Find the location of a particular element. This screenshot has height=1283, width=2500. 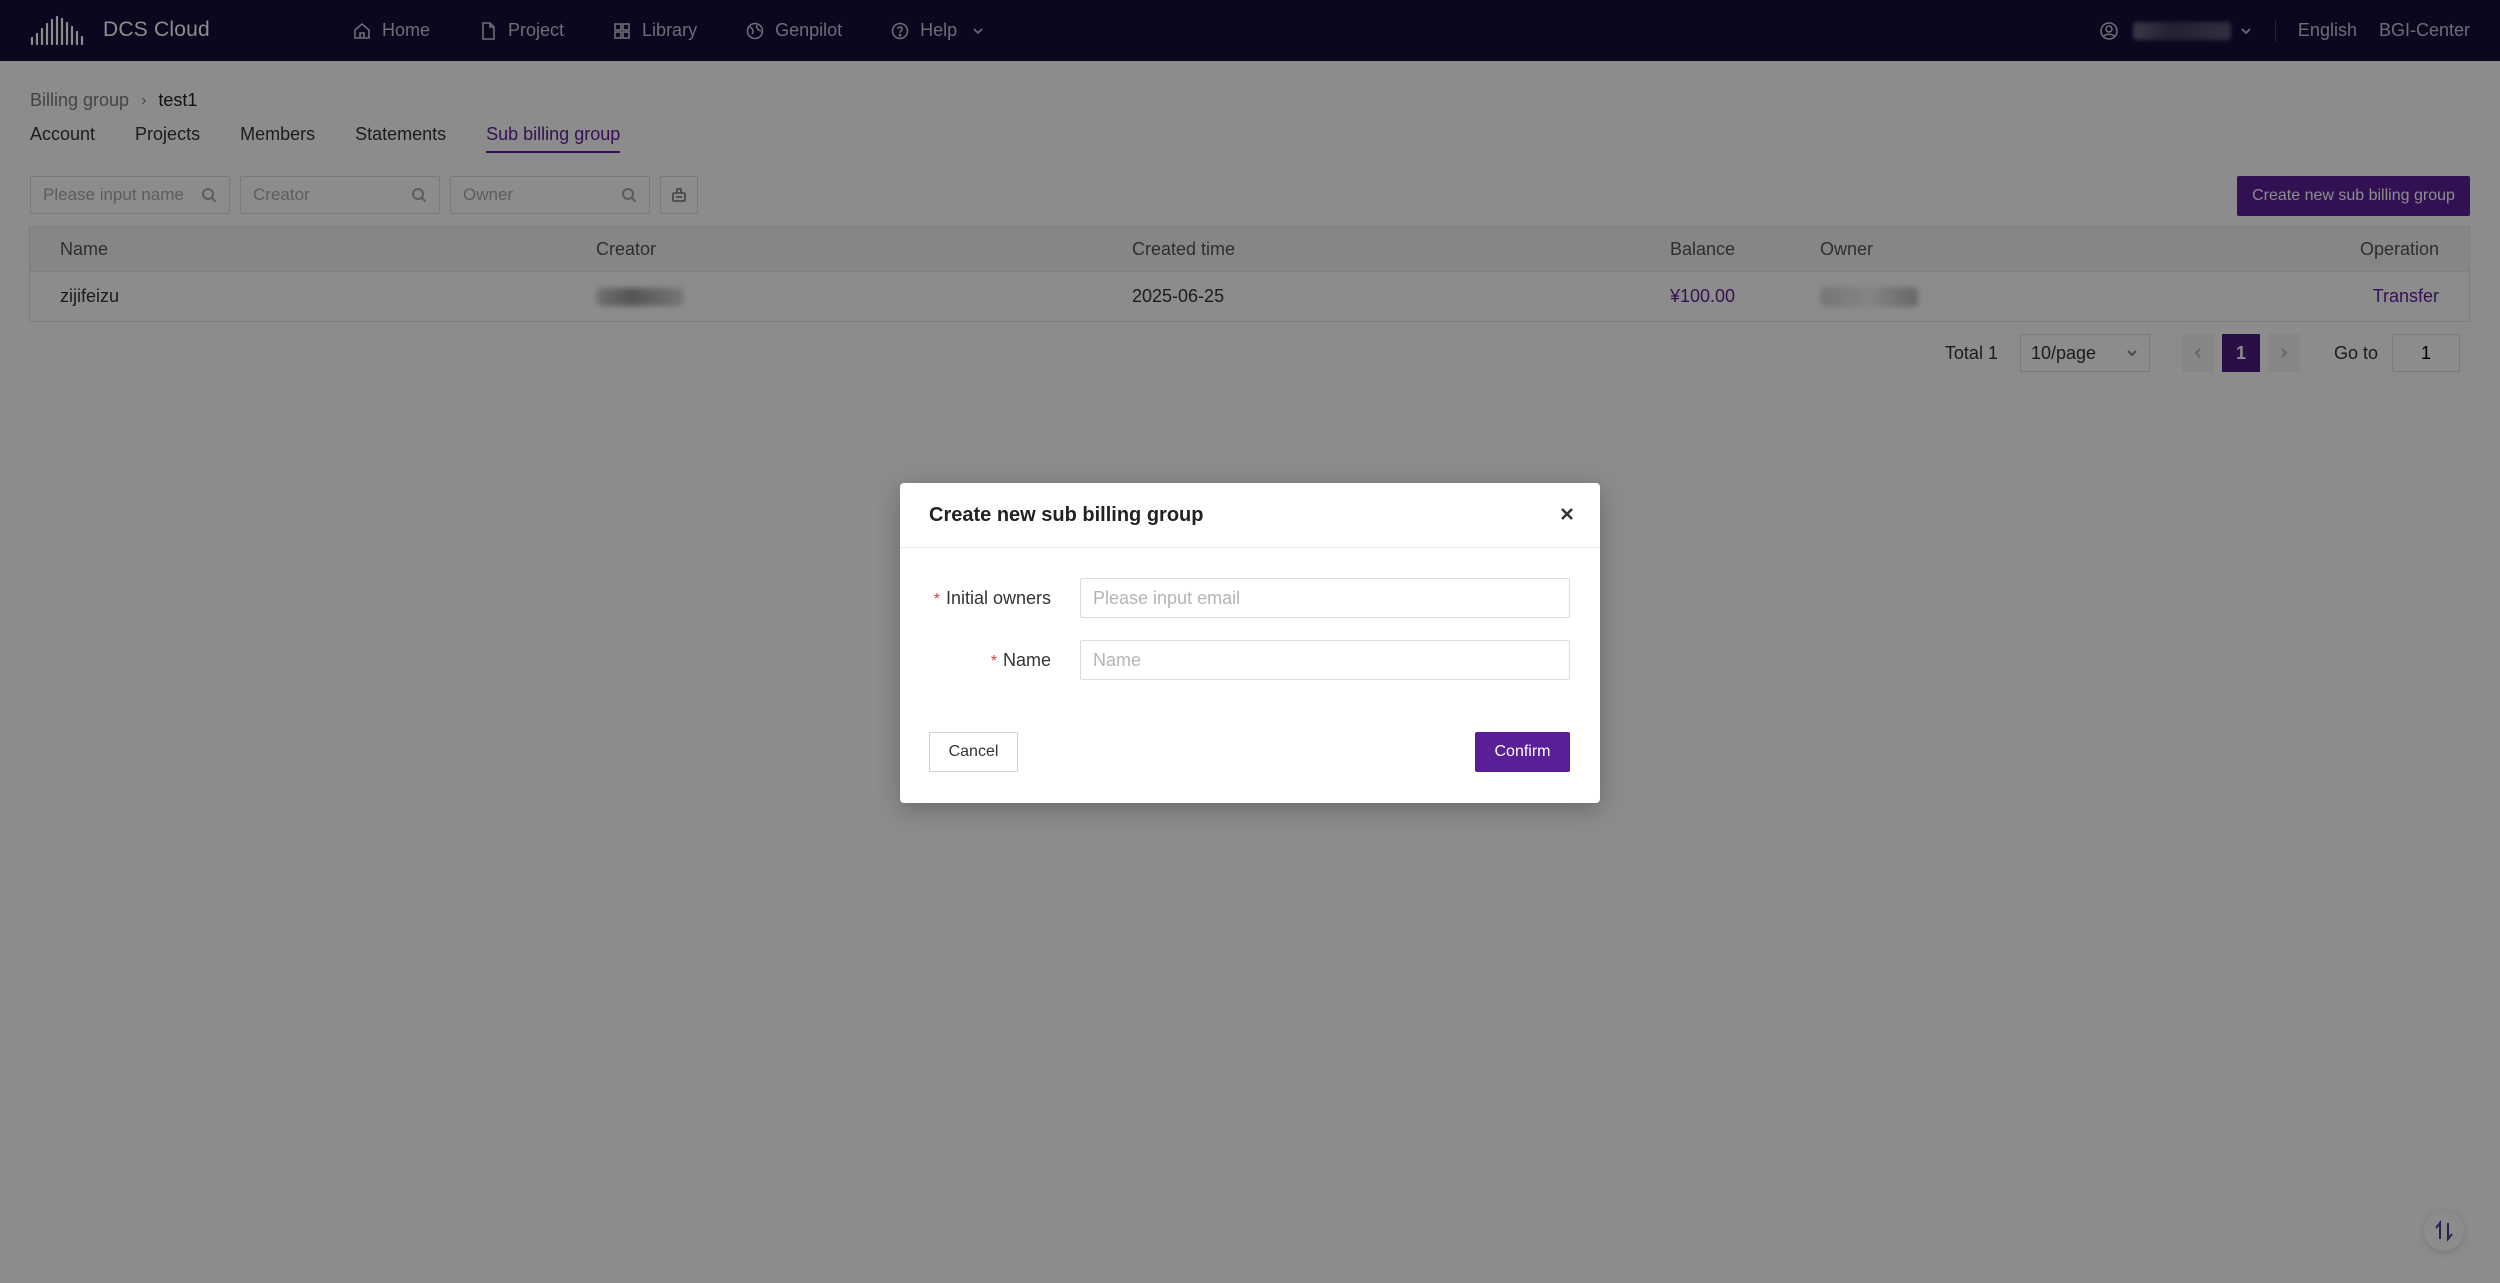

initial-owners-row: * Initial owners is located at coordinates (1250, 598).